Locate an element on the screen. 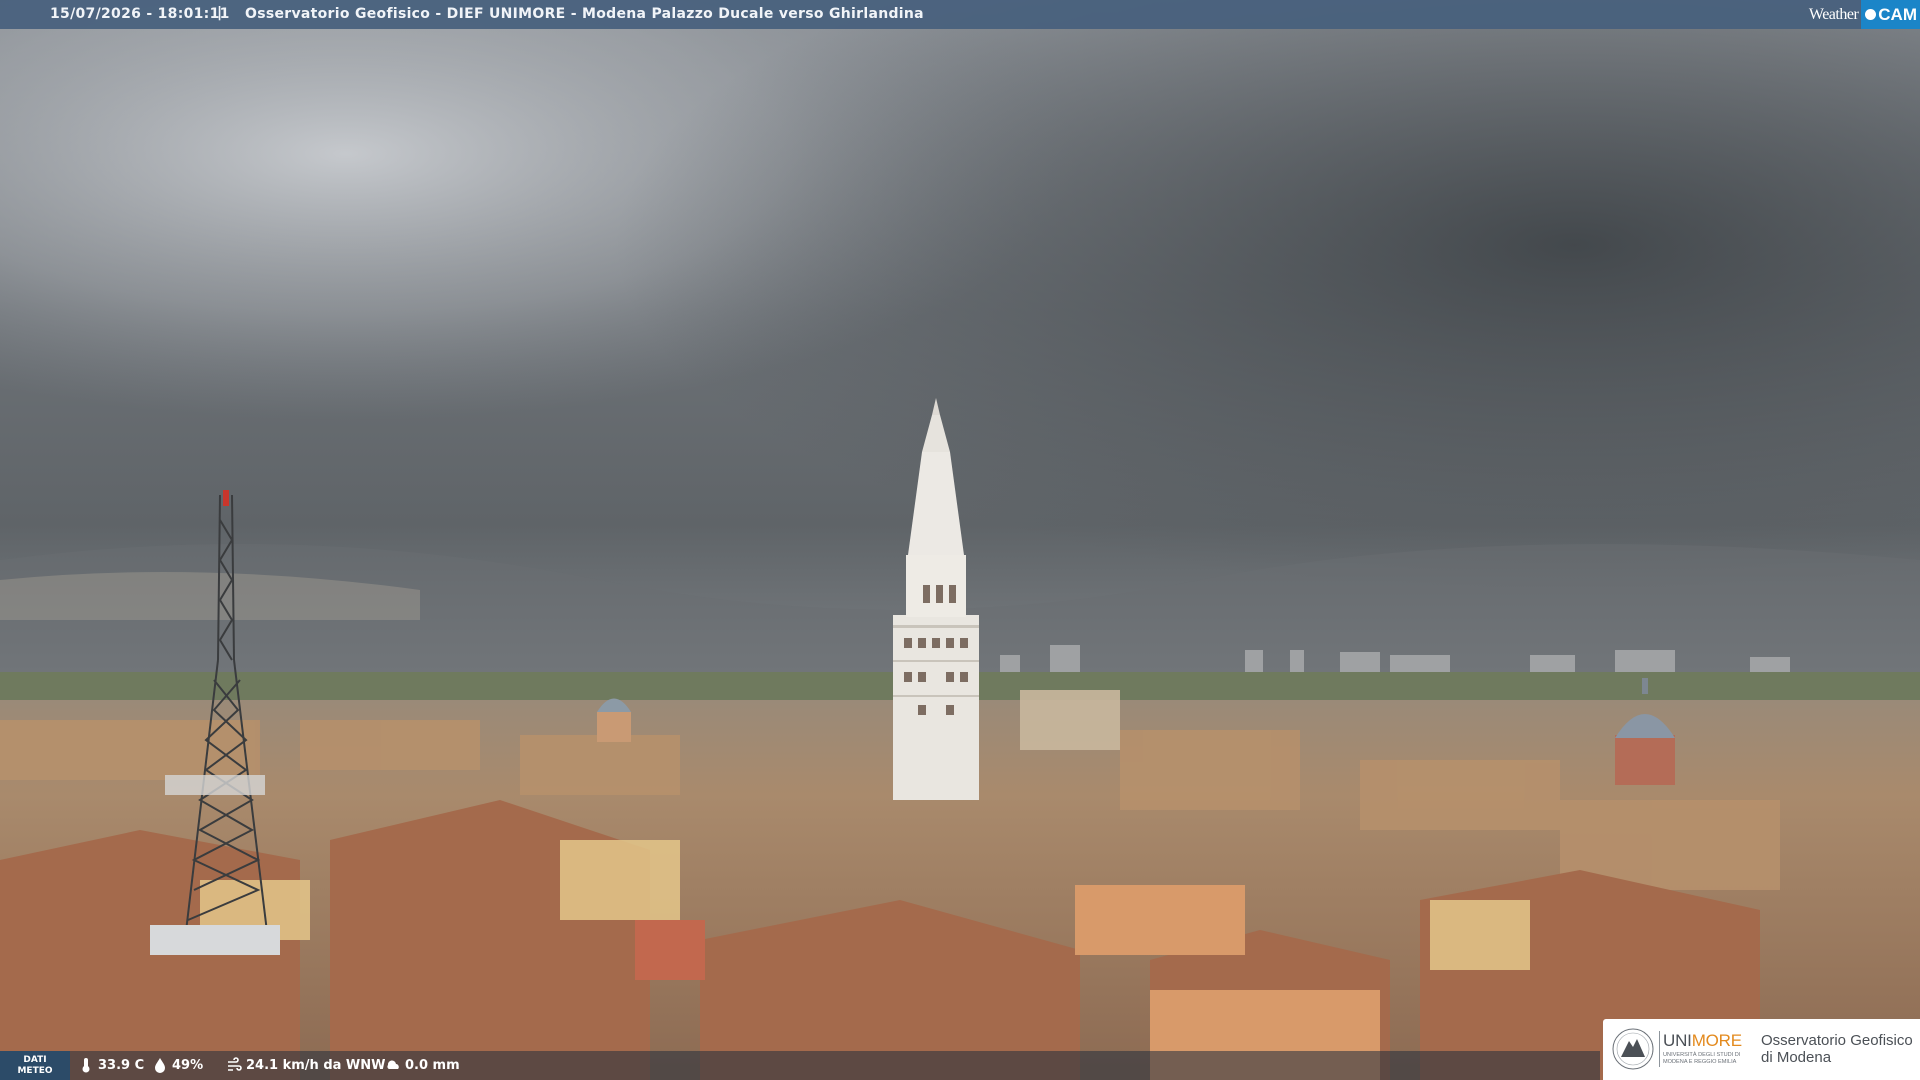 The width and height of the screenshot is (1920, 1080). rain-value: 0.0 mm is located at coordinates (432, 1065).